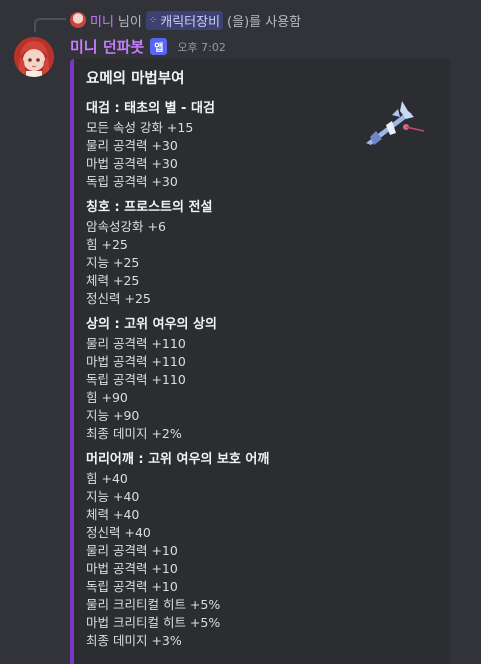 This screenshot has height=664, width=481. Describe the element at coordinates (151, 324) in the screenshot. I see `field-name: 상의 : 고위 여우의 상의` at that location.